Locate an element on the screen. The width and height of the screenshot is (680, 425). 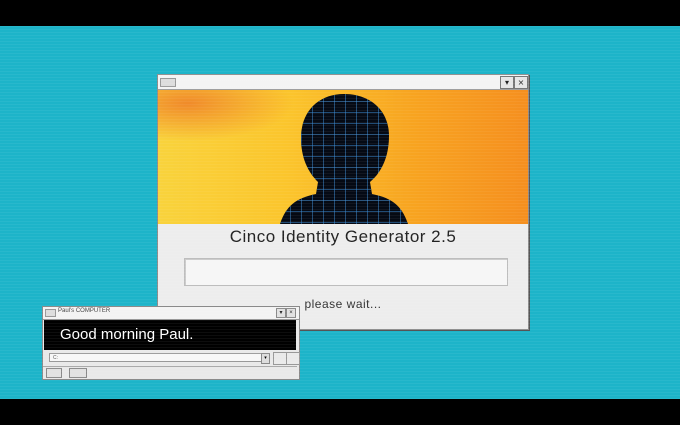
dropdown-arrow-icon: ▾ is located at coordinates (265, 358).